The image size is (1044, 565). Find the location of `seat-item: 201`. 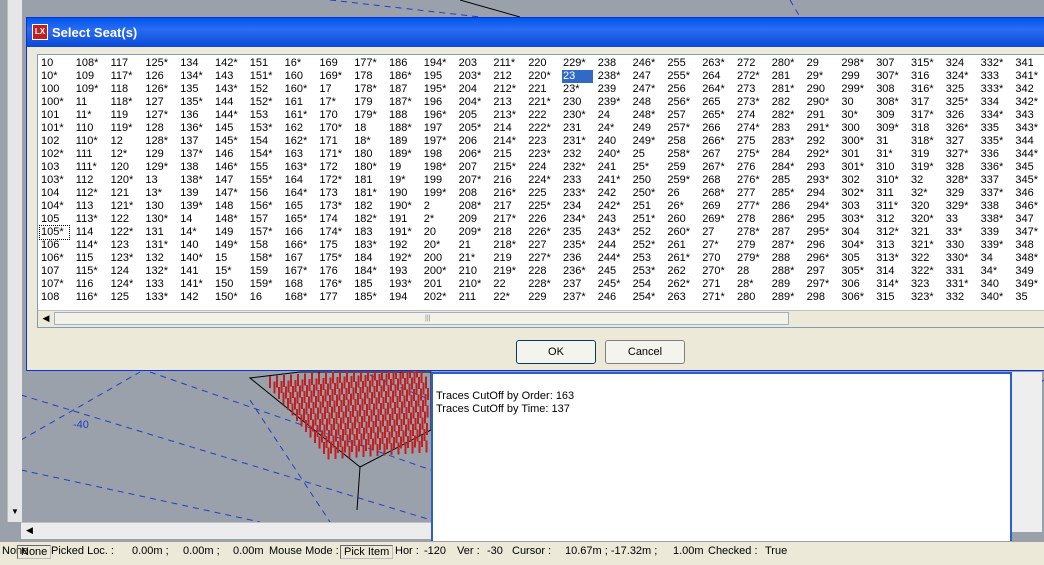

seat-item: 201 is located at coordinates (435, 284).